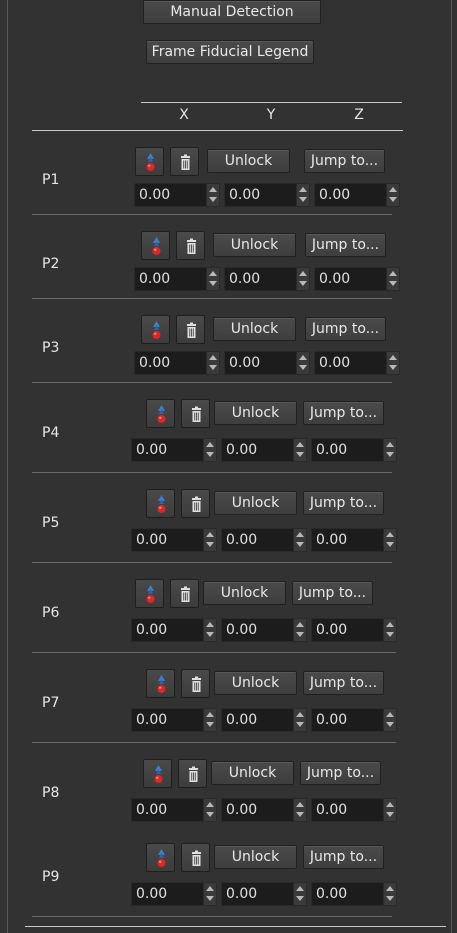 Image resolution: width=457 pixels, height=933 pixels. I want to click on manual-detection-button: Manual Detection, so click(232, 12).